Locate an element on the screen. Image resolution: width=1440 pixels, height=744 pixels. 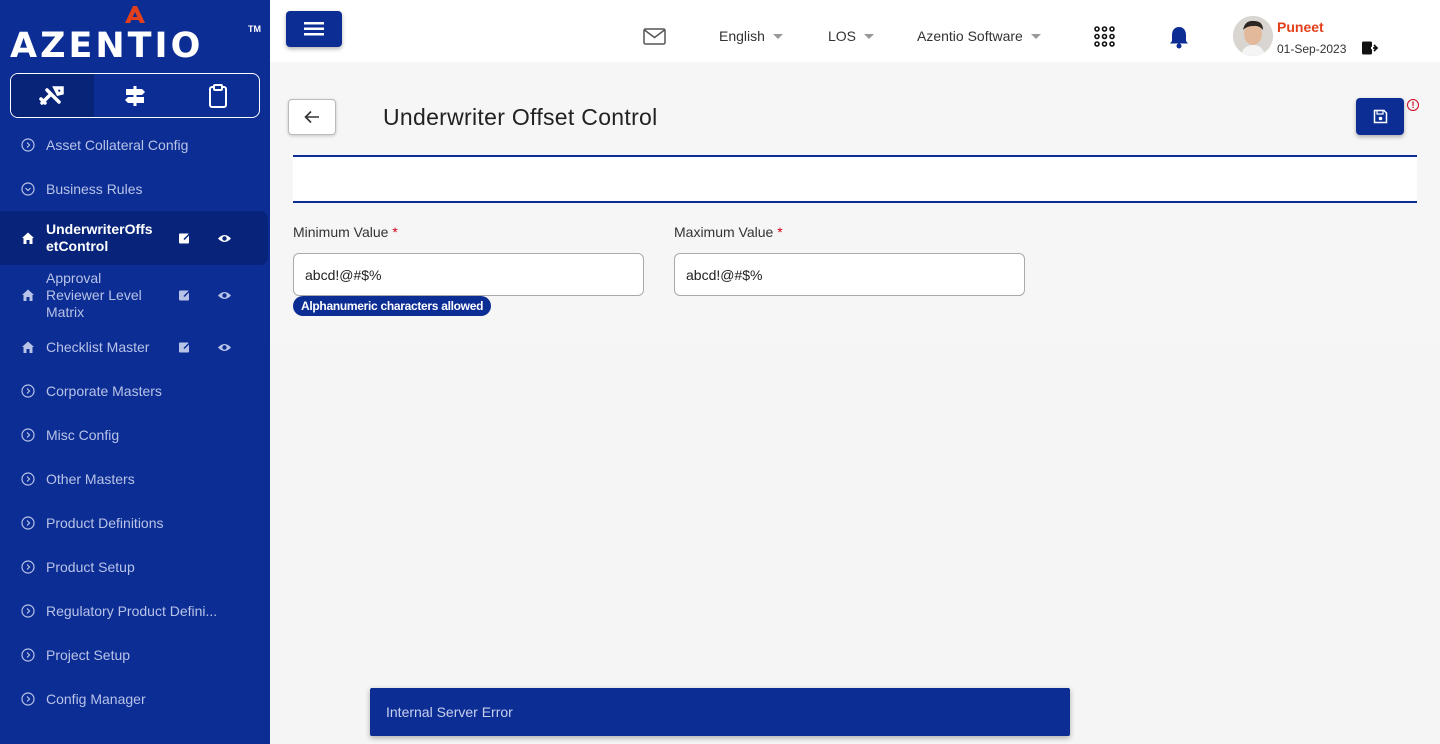
sidebar-item-product-setup: Product Setup is located at coordinates (135, 567).